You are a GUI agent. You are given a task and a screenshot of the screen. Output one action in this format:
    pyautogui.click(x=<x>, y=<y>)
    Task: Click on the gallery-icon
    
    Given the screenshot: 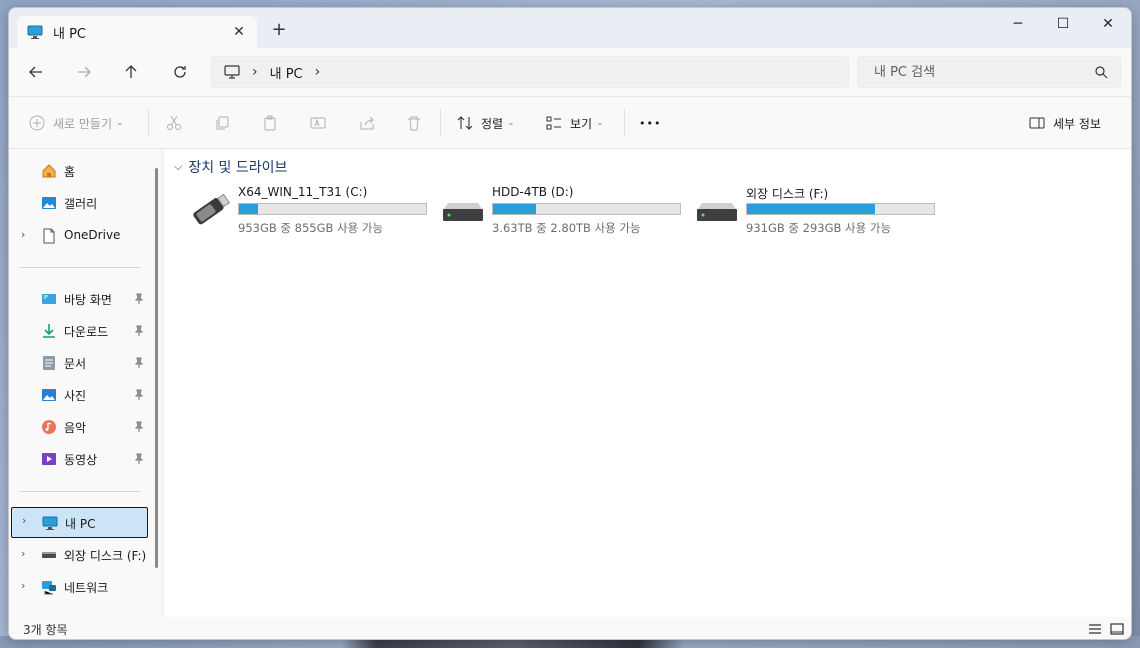 What is the action you would take?
    pyautogui.click(x=49, y=203)
    